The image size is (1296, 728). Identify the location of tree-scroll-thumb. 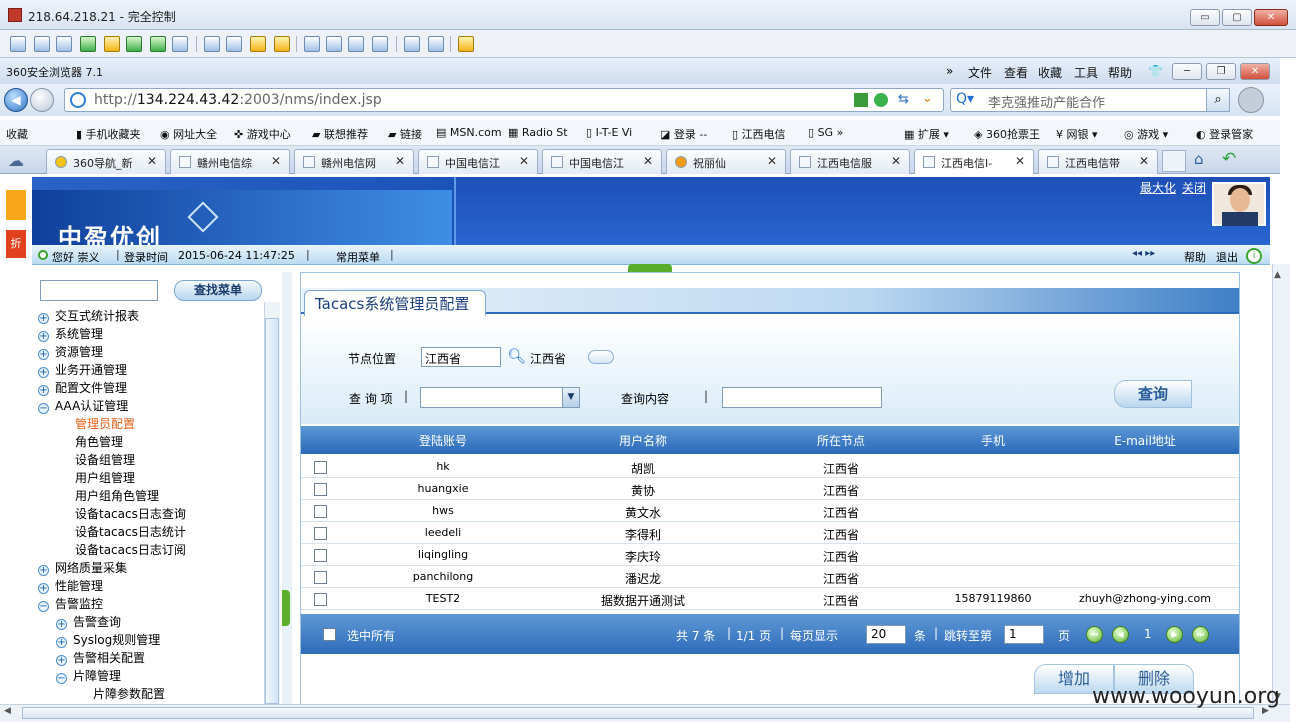
(272, 511).